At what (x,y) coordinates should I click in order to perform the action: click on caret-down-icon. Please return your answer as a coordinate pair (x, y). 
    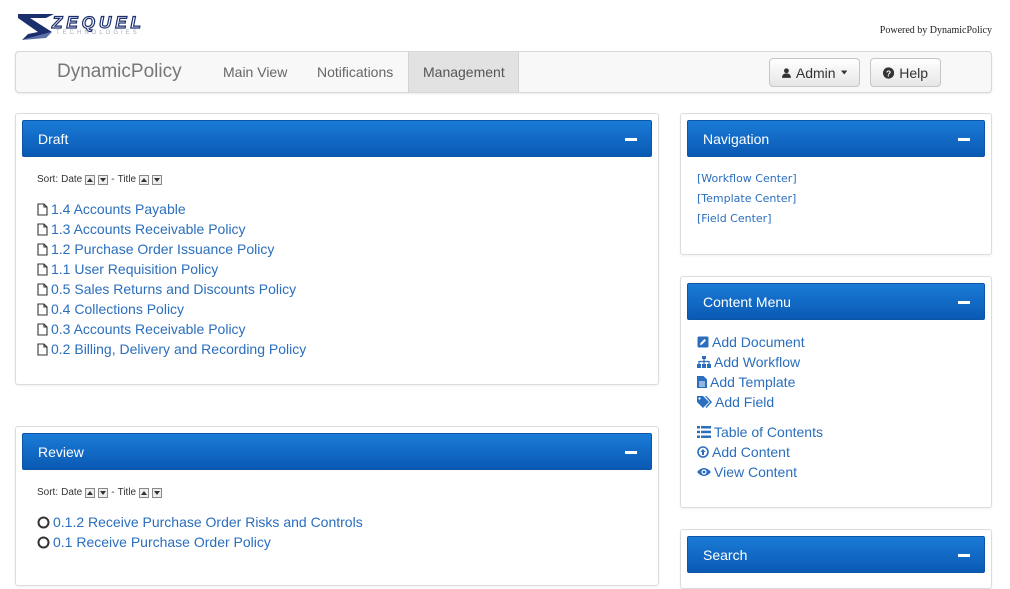
    Looking at the image, I should click on (843, 72).